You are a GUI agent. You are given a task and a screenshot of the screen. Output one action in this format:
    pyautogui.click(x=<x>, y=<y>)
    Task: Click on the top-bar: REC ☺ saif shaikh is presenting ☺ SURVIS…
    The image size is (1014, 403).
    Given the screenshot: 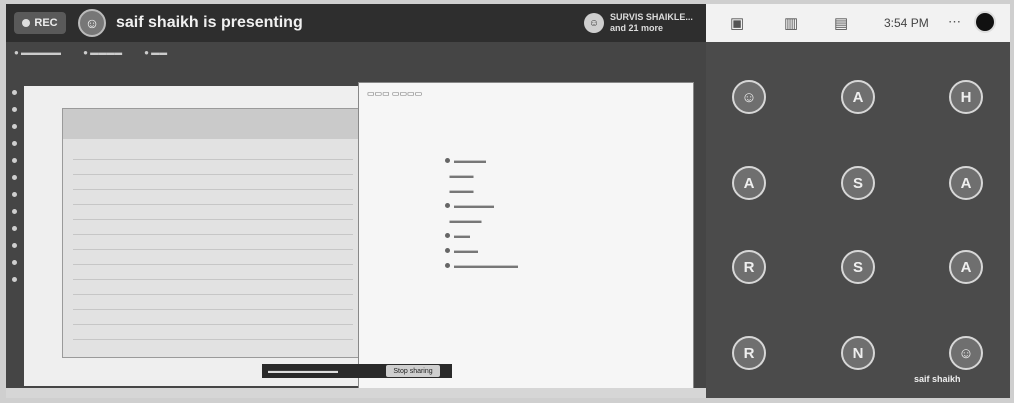 What is the action you would take?
    pyautogui.click(x=356, y=23)
    